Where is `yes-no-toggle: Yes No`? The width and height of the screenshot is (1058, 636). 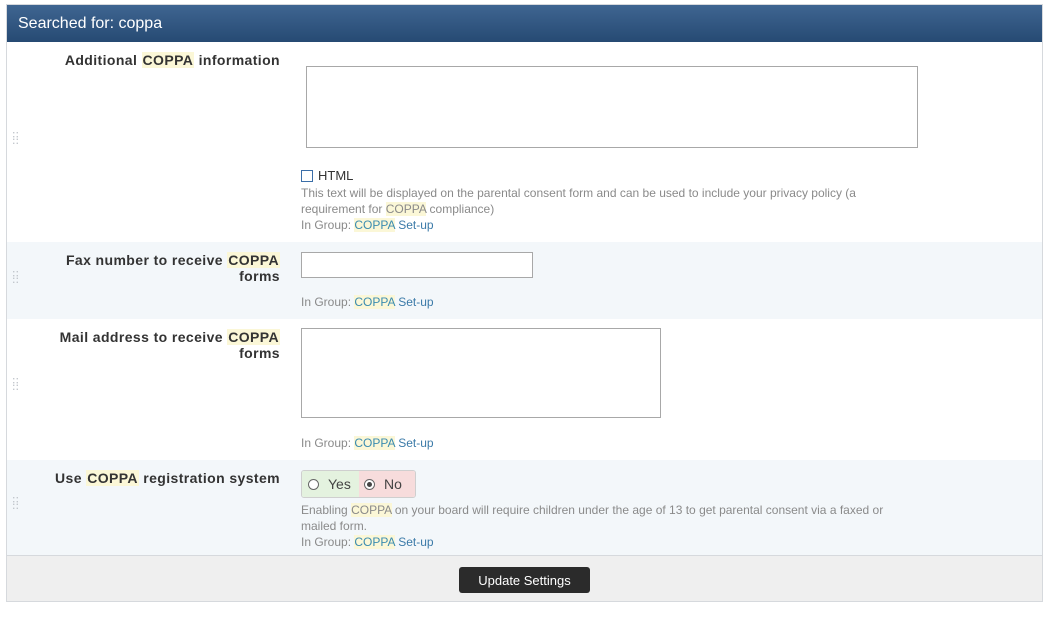
yes-no-toggle: Yes No is located at coordinates (358, 484).